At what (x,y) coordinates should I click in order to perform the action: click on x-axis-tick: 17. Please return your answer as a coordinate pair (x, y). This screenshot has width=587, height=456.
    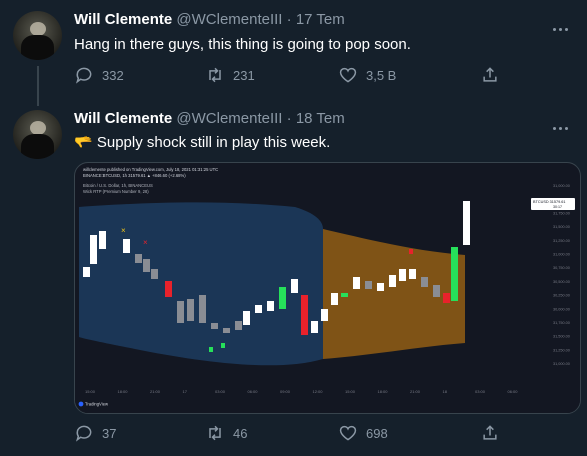
    Looking at the image, I should click on (185, 391).